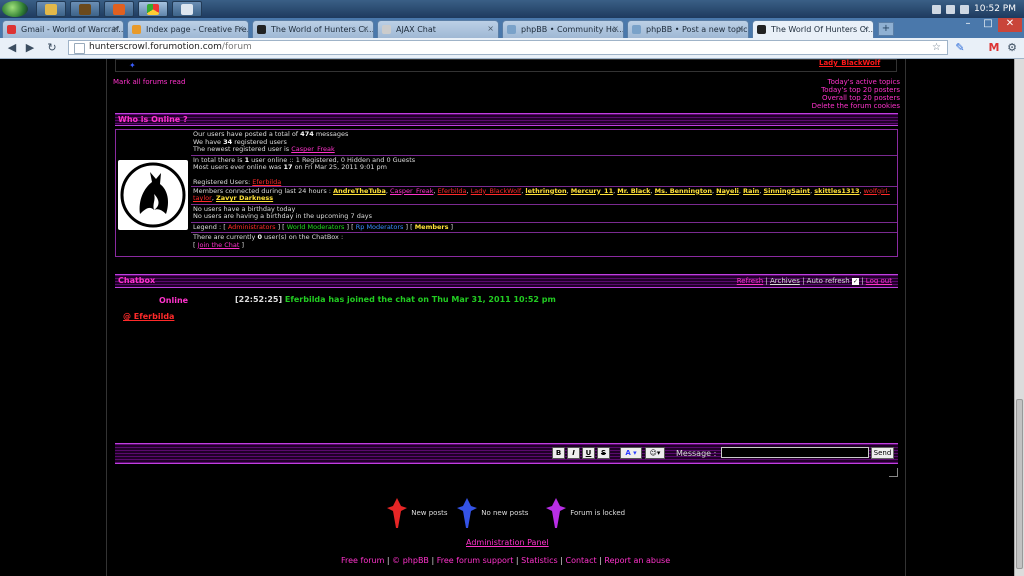 This screenshot has height=576, width=1024. Describe the element at coordinates (1019, 317) in the screenshot. I see `vertical-scrollbar` at that location.